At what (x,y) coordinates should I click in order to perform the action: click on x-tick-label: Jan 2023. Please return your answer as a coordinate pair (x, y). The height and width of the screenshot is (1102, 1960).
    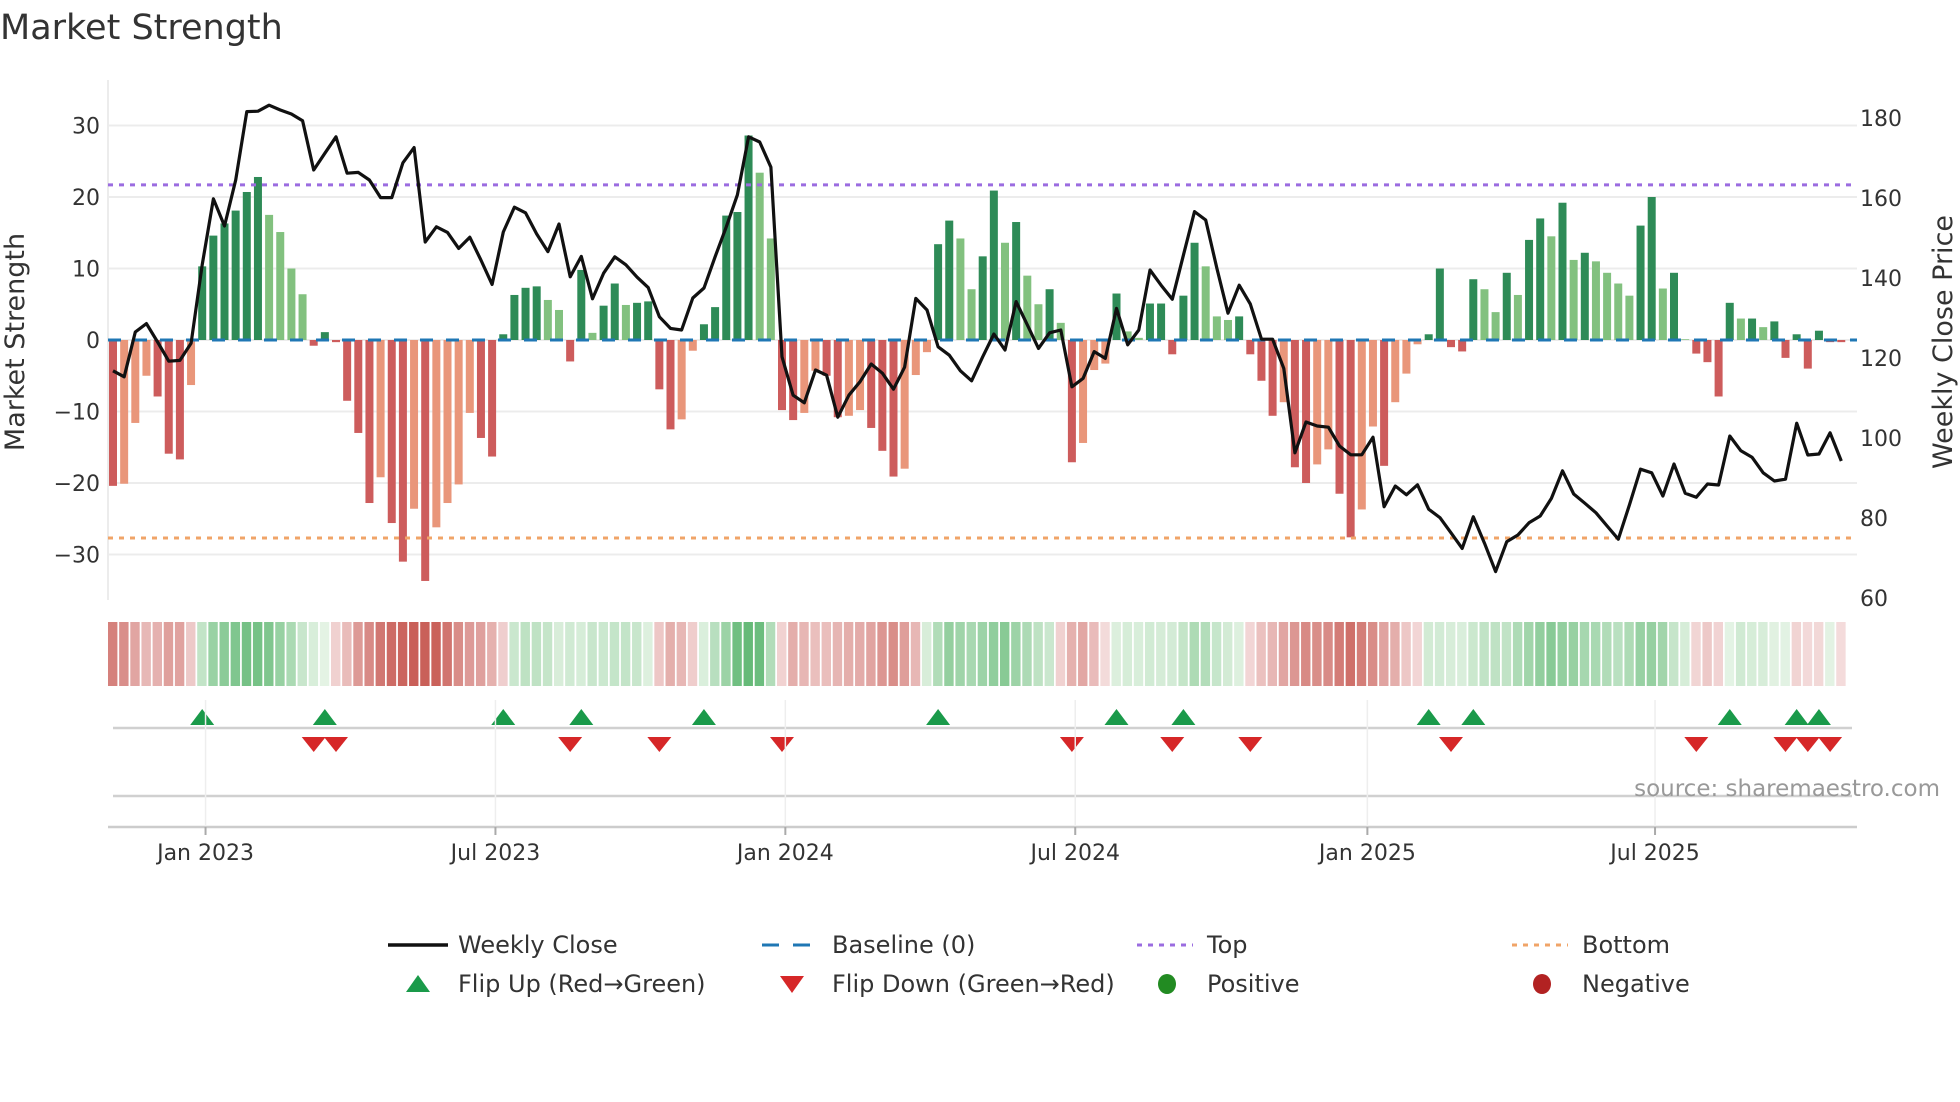
    Looking at the image, I should click on (204, 853).